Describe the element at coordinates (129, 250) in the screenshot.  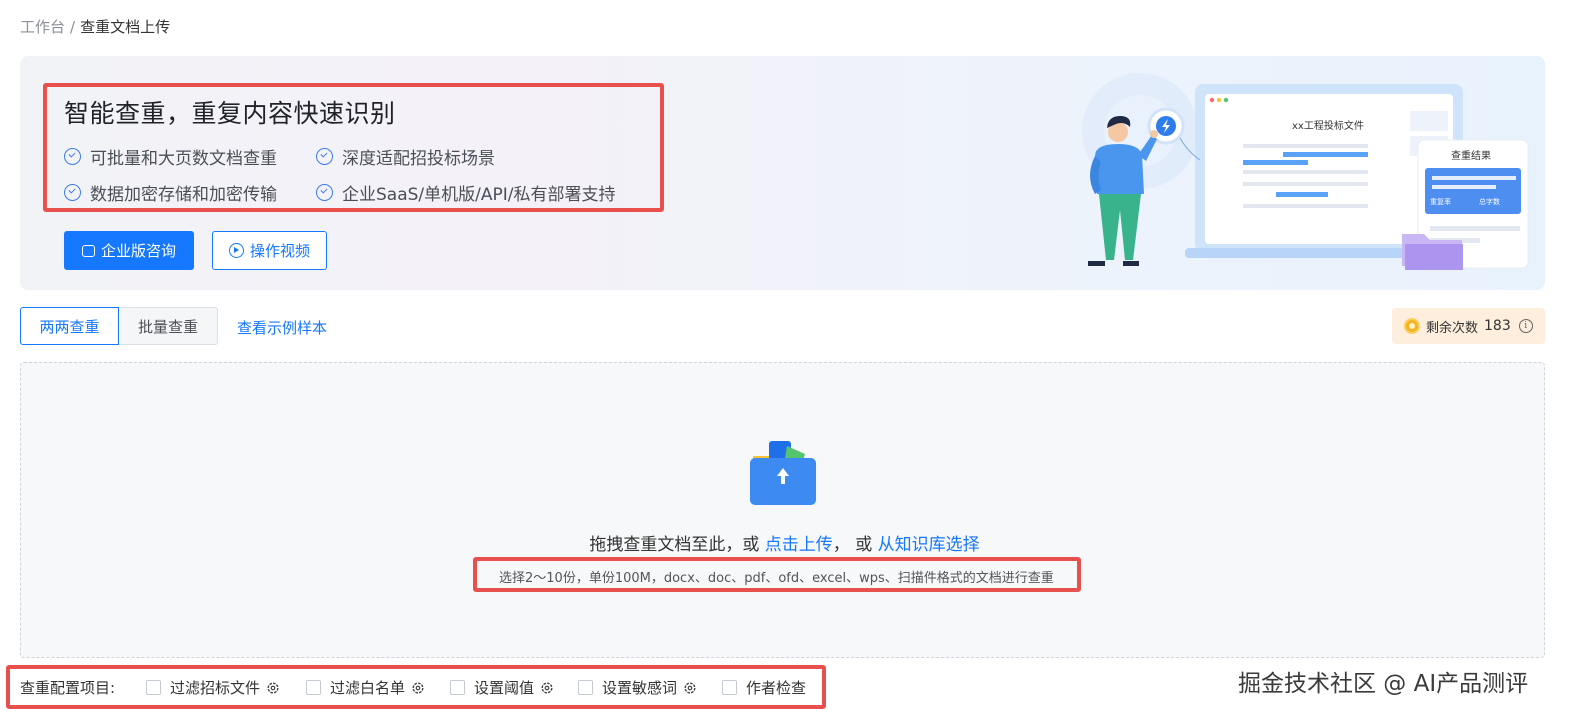
I see `enterprise-consult-button: 企业版咨询` at that location.